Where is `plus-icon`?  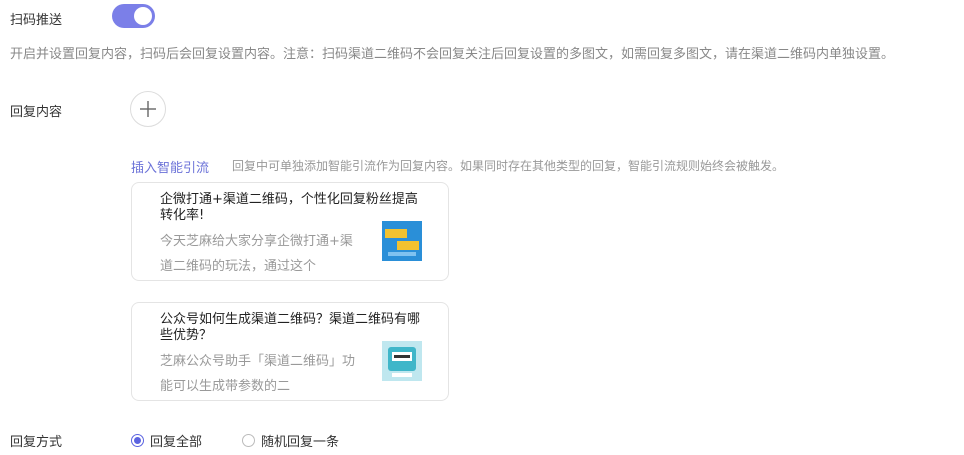
plus-icon is located at coordinates (148, 109).